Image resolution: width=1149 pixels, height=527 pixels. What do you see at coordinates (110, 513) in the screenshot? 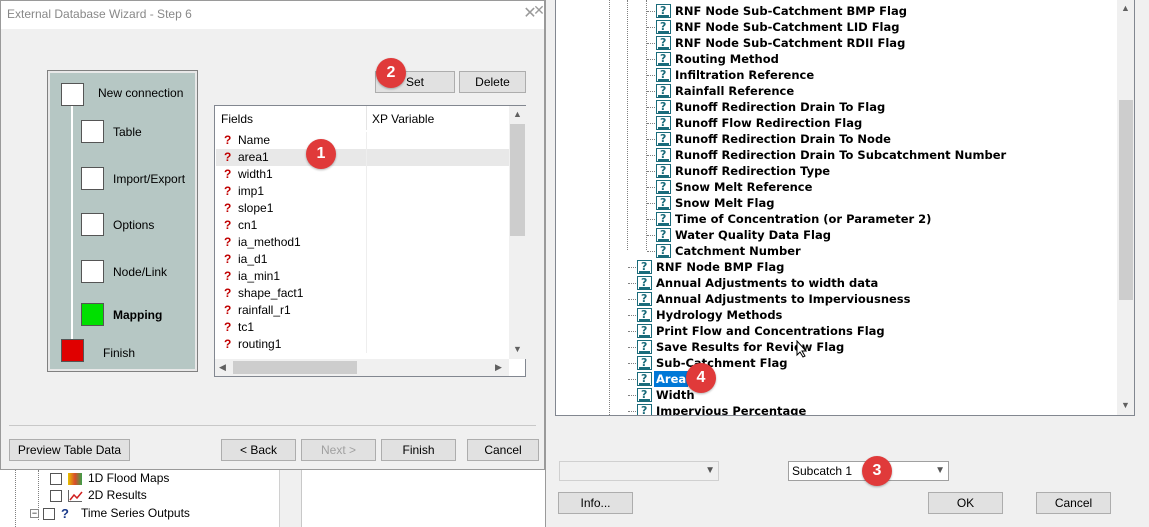
I see `tree-item-time-series-outputs: −? Time Series Outputs` at bounding box center [110, 513].